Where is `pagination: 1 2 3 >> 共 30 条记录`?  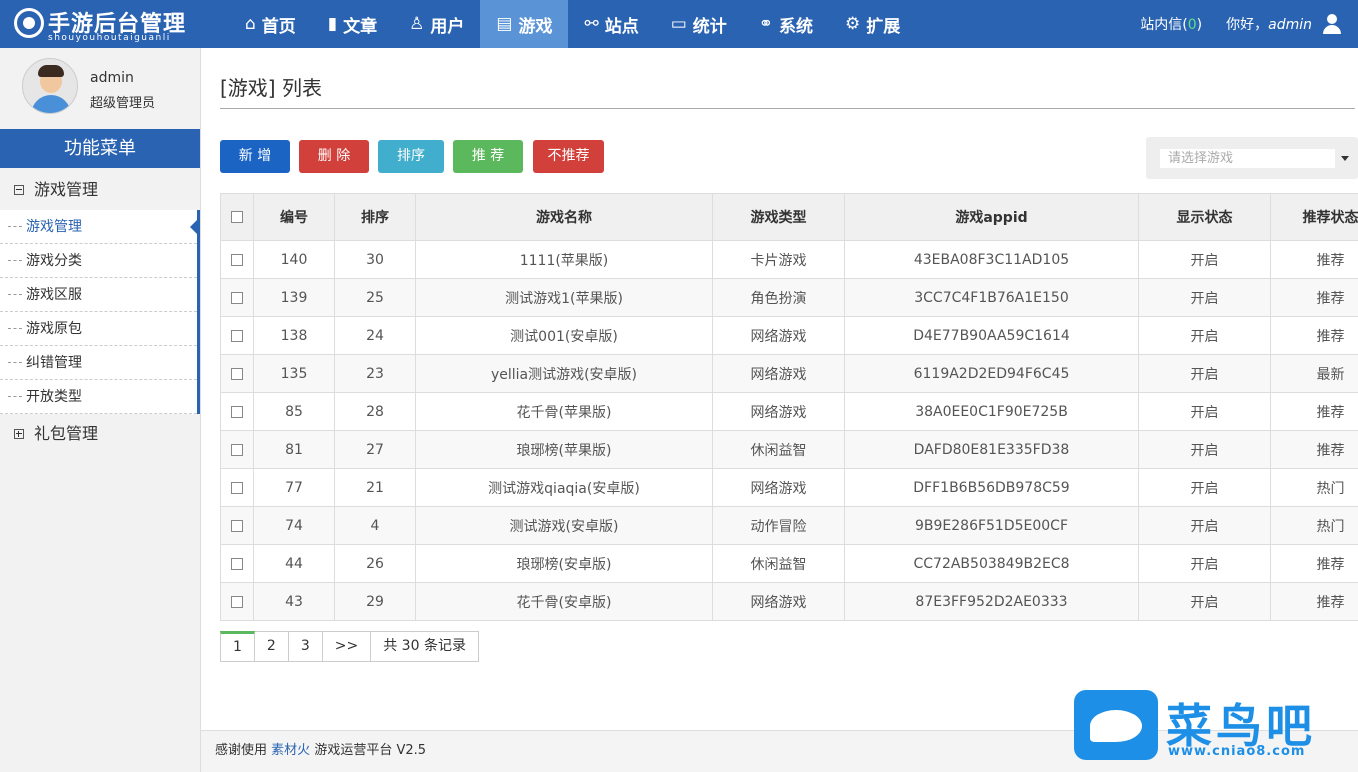 pagination: 1 2 3 >> 共 30 条记录 is located at coordinates (349, 646).